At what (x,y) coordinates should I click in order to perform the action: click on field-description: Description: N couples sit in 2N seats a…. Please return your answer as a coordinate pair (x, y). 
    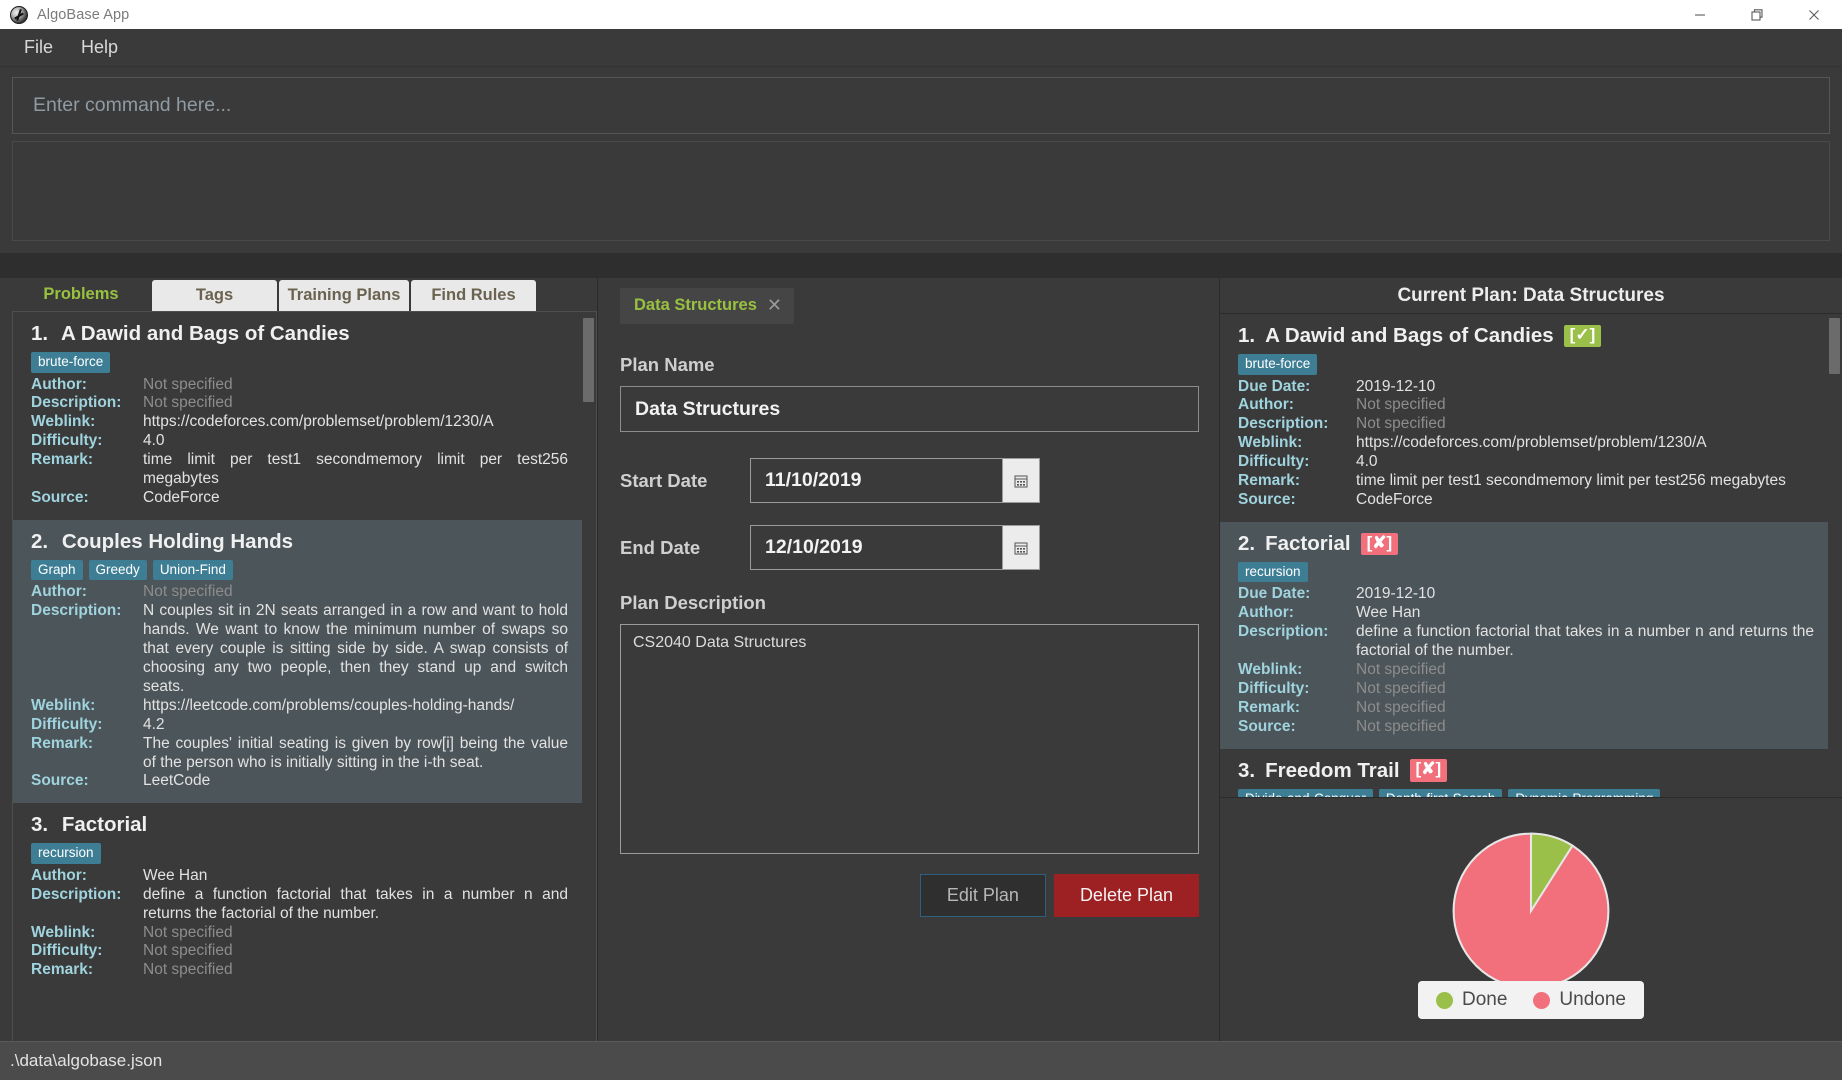
    Looking at the image, I should click on (299, 649).